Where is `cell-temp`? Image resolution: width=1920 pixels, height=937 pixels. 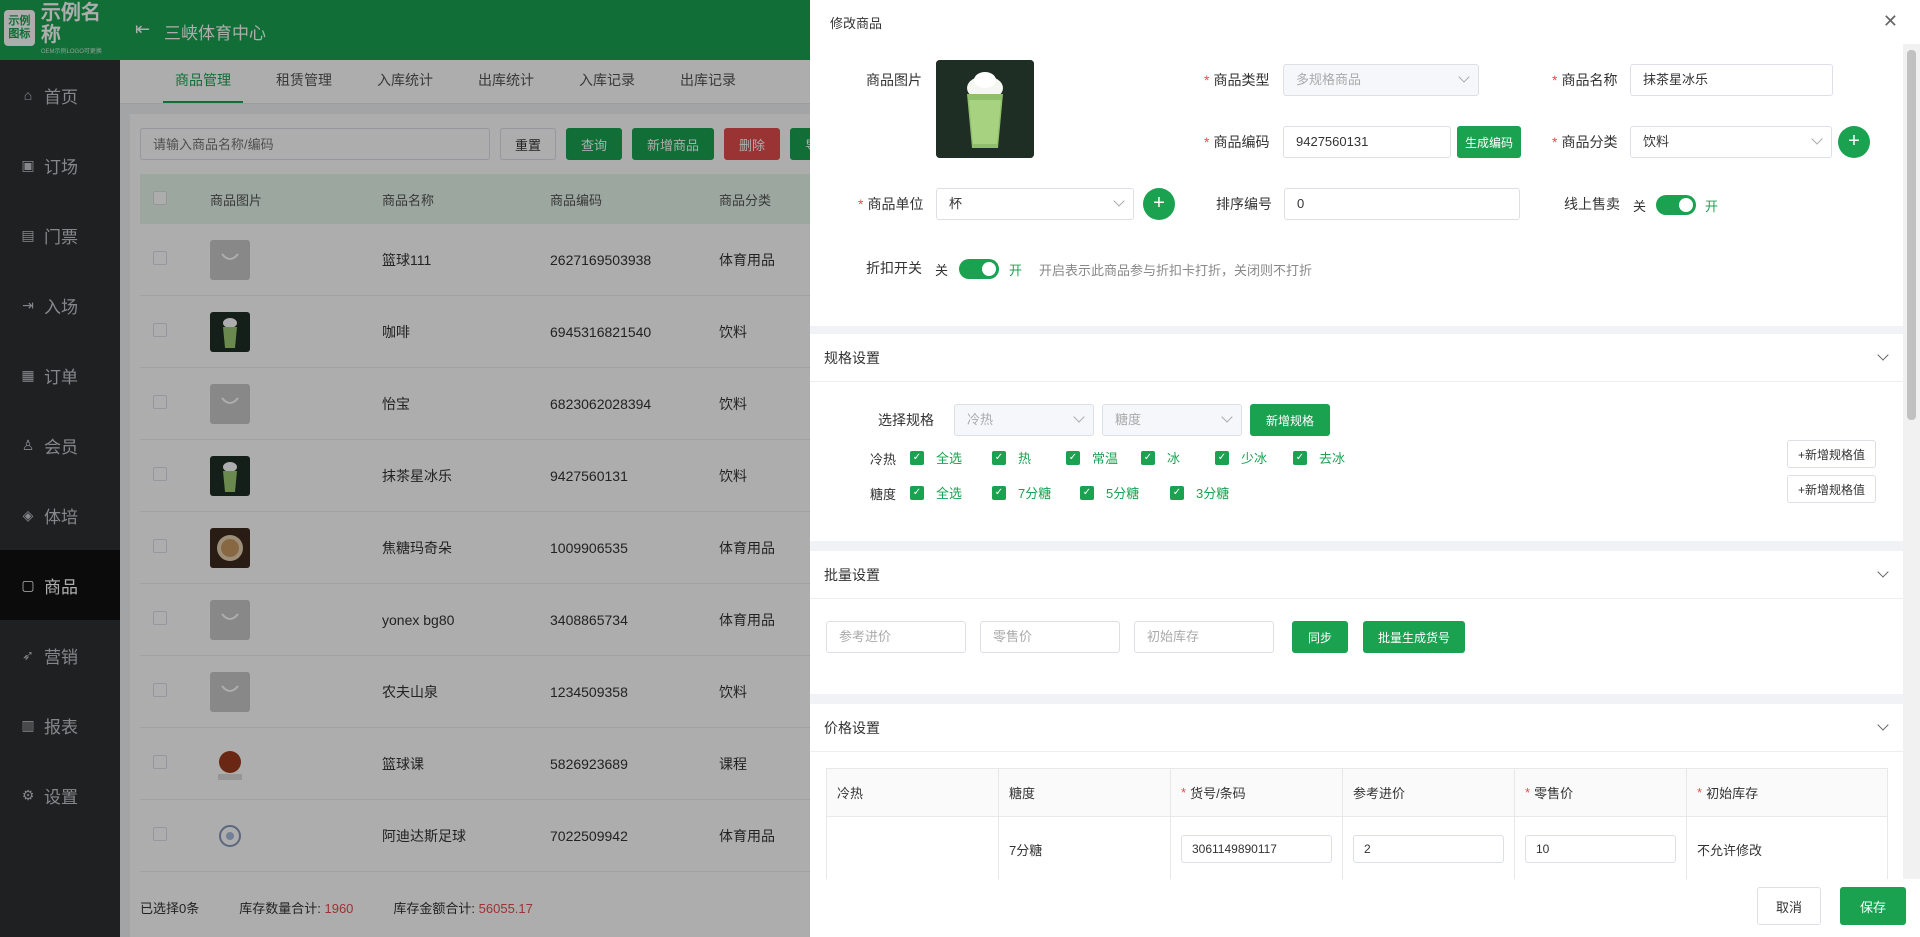 cell-temp is located at coordinates (913, 848).